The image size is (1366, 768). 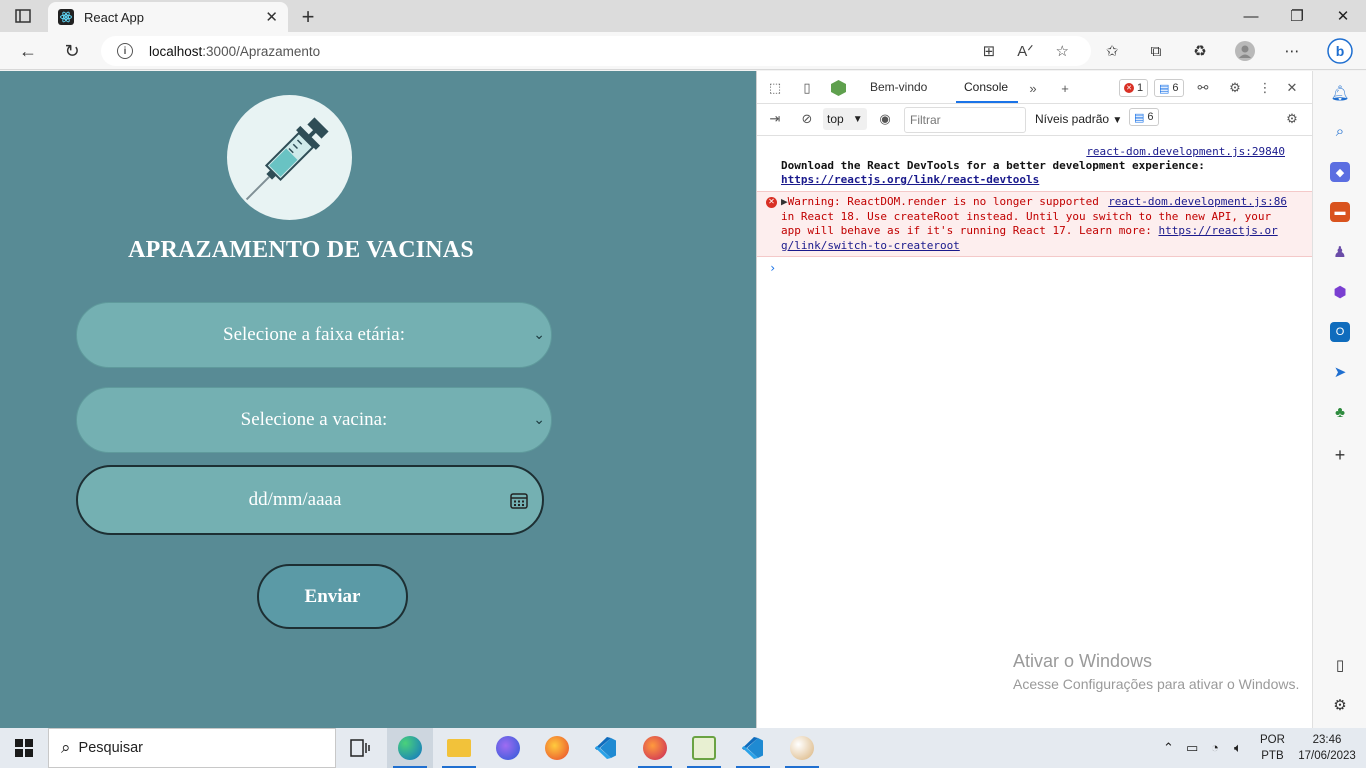 What do you see at coordinates (986, 87) in the screenshot?
I see `tab-console: Console` at bounding box center [986, 87].